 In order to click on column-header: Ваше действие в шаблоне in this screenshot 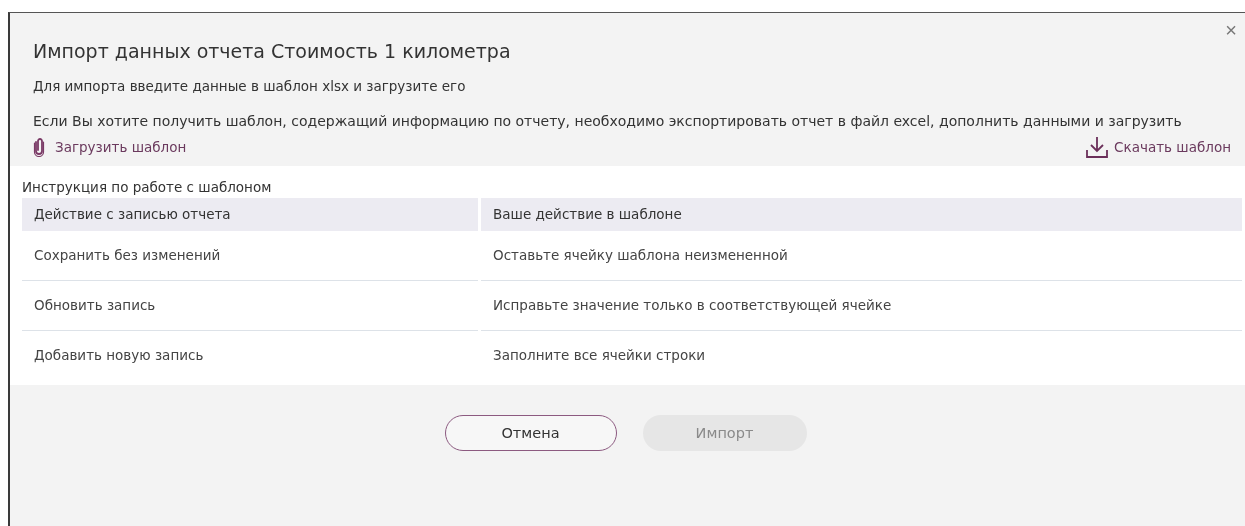, I will do `click(861, 214)`.